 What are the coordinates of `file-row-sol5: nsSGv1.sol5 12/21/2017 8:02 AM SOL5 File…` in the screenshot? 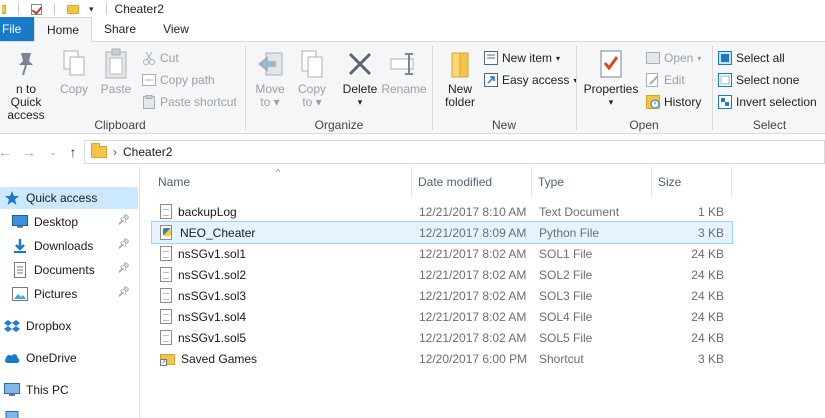 It's located at (442, 337).